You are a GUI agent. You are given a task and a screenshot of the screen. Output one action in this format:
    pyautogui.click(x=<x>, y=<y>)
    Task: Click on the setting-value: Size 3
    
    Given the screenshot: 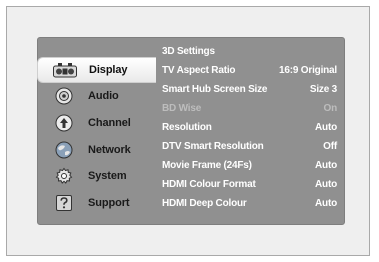 What is the action you would take?
    pyautogui.click(x=323, y=89)
    